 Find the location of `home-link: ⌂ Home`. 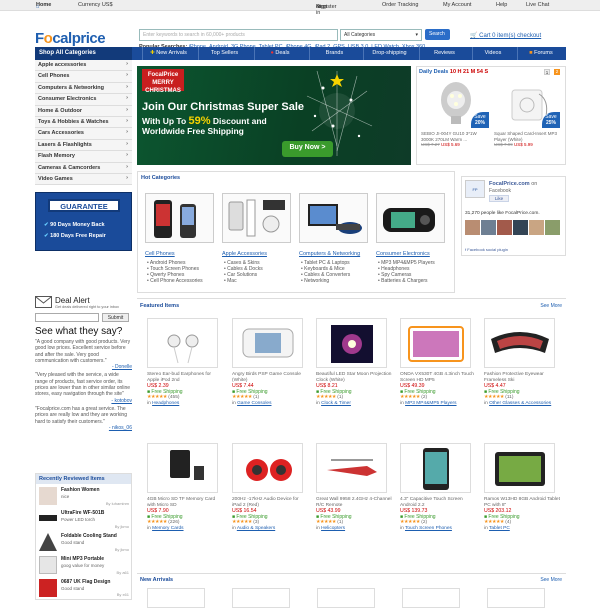

home-link: ⌂ Home is located at coordinates (43, 6).